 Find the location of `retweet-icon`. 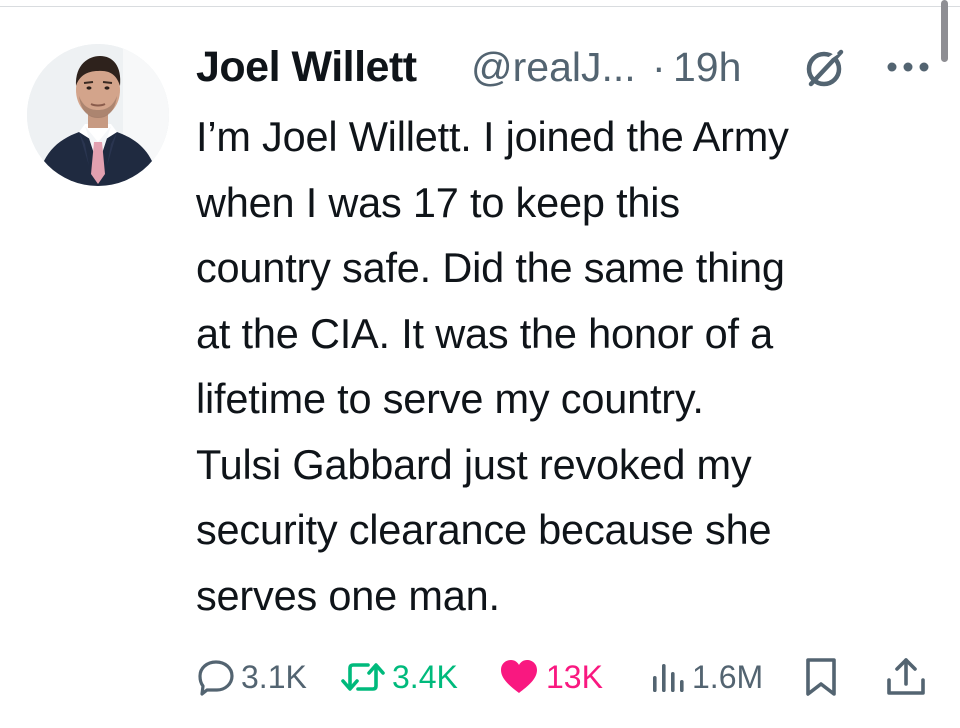

retweet-icon is located at coordinates (363, 677).